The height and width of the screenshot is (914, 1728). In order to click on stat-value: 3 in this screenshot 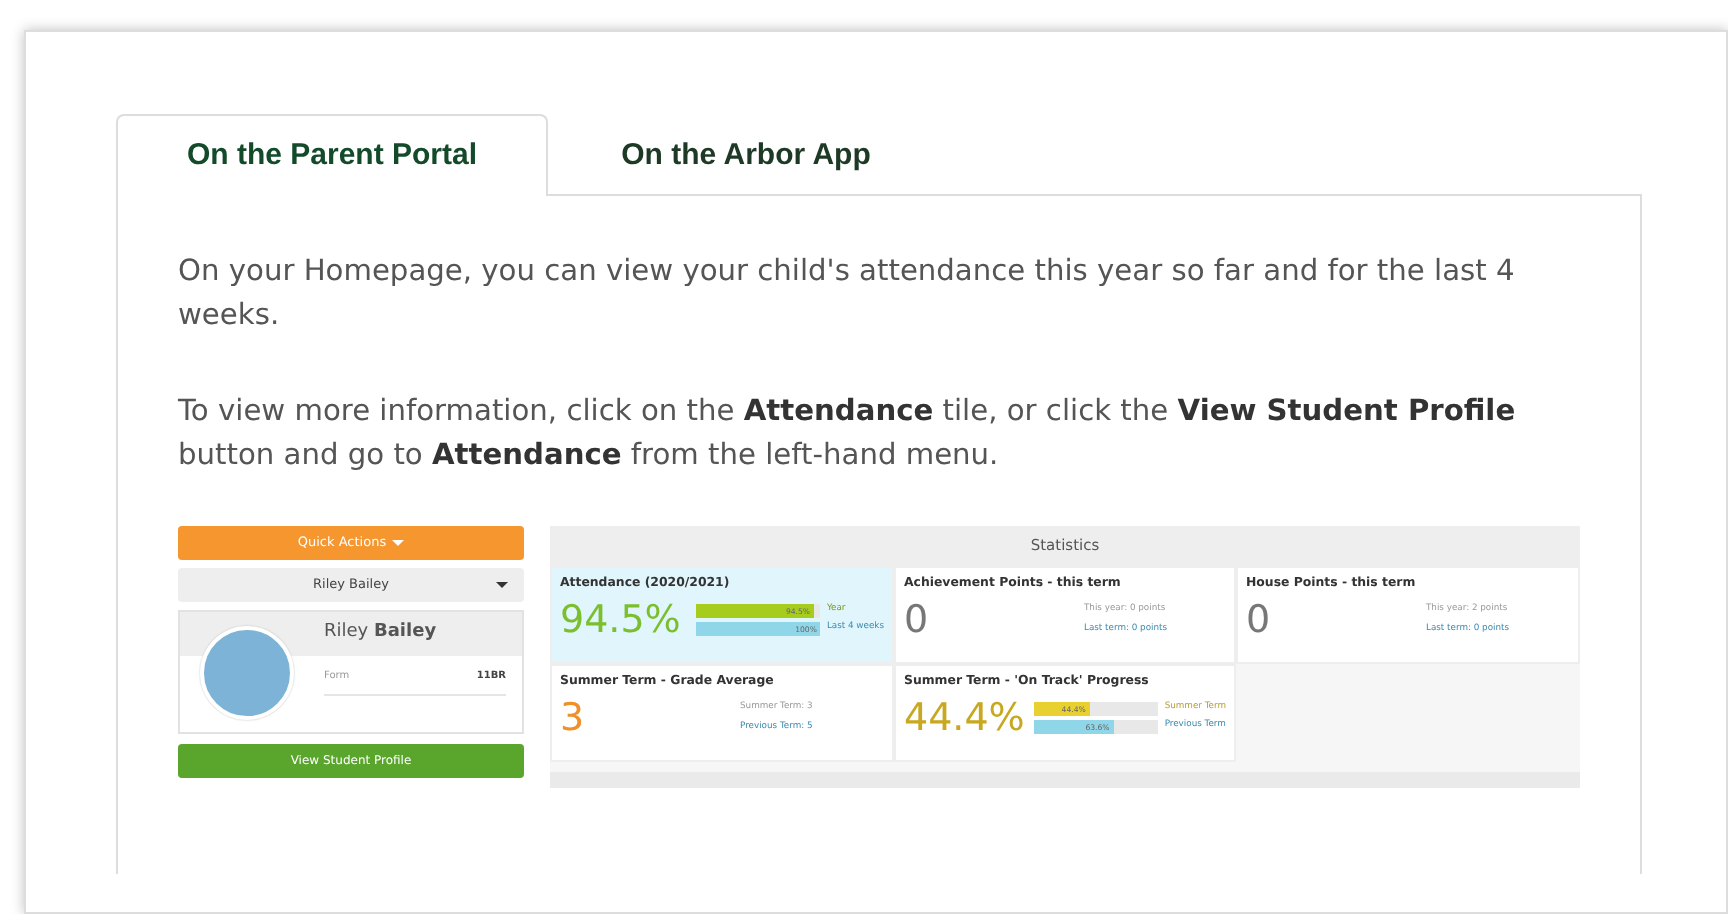, I will do `click(573, 719)`.